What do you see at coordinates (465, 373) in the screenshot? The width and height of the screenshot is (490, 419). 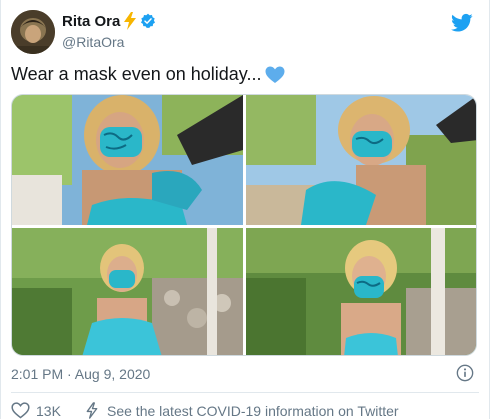 I see `info-icon` at bounding box center [465, 373].